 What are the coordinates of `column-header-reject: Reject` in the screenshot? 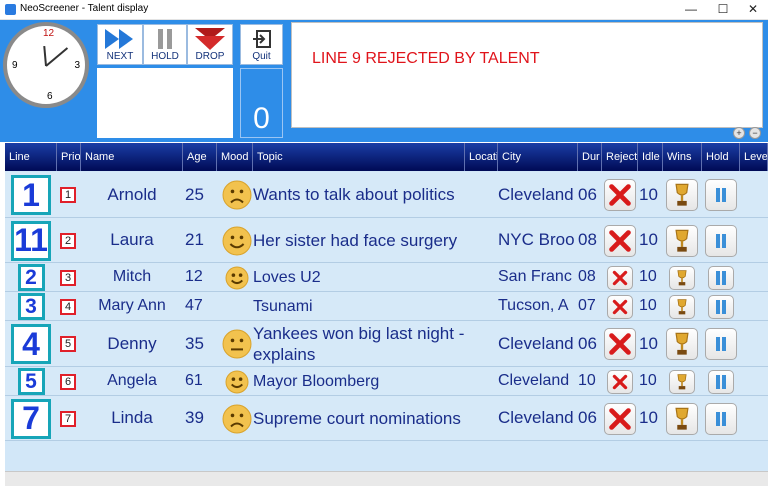 It's located at (620, 157).